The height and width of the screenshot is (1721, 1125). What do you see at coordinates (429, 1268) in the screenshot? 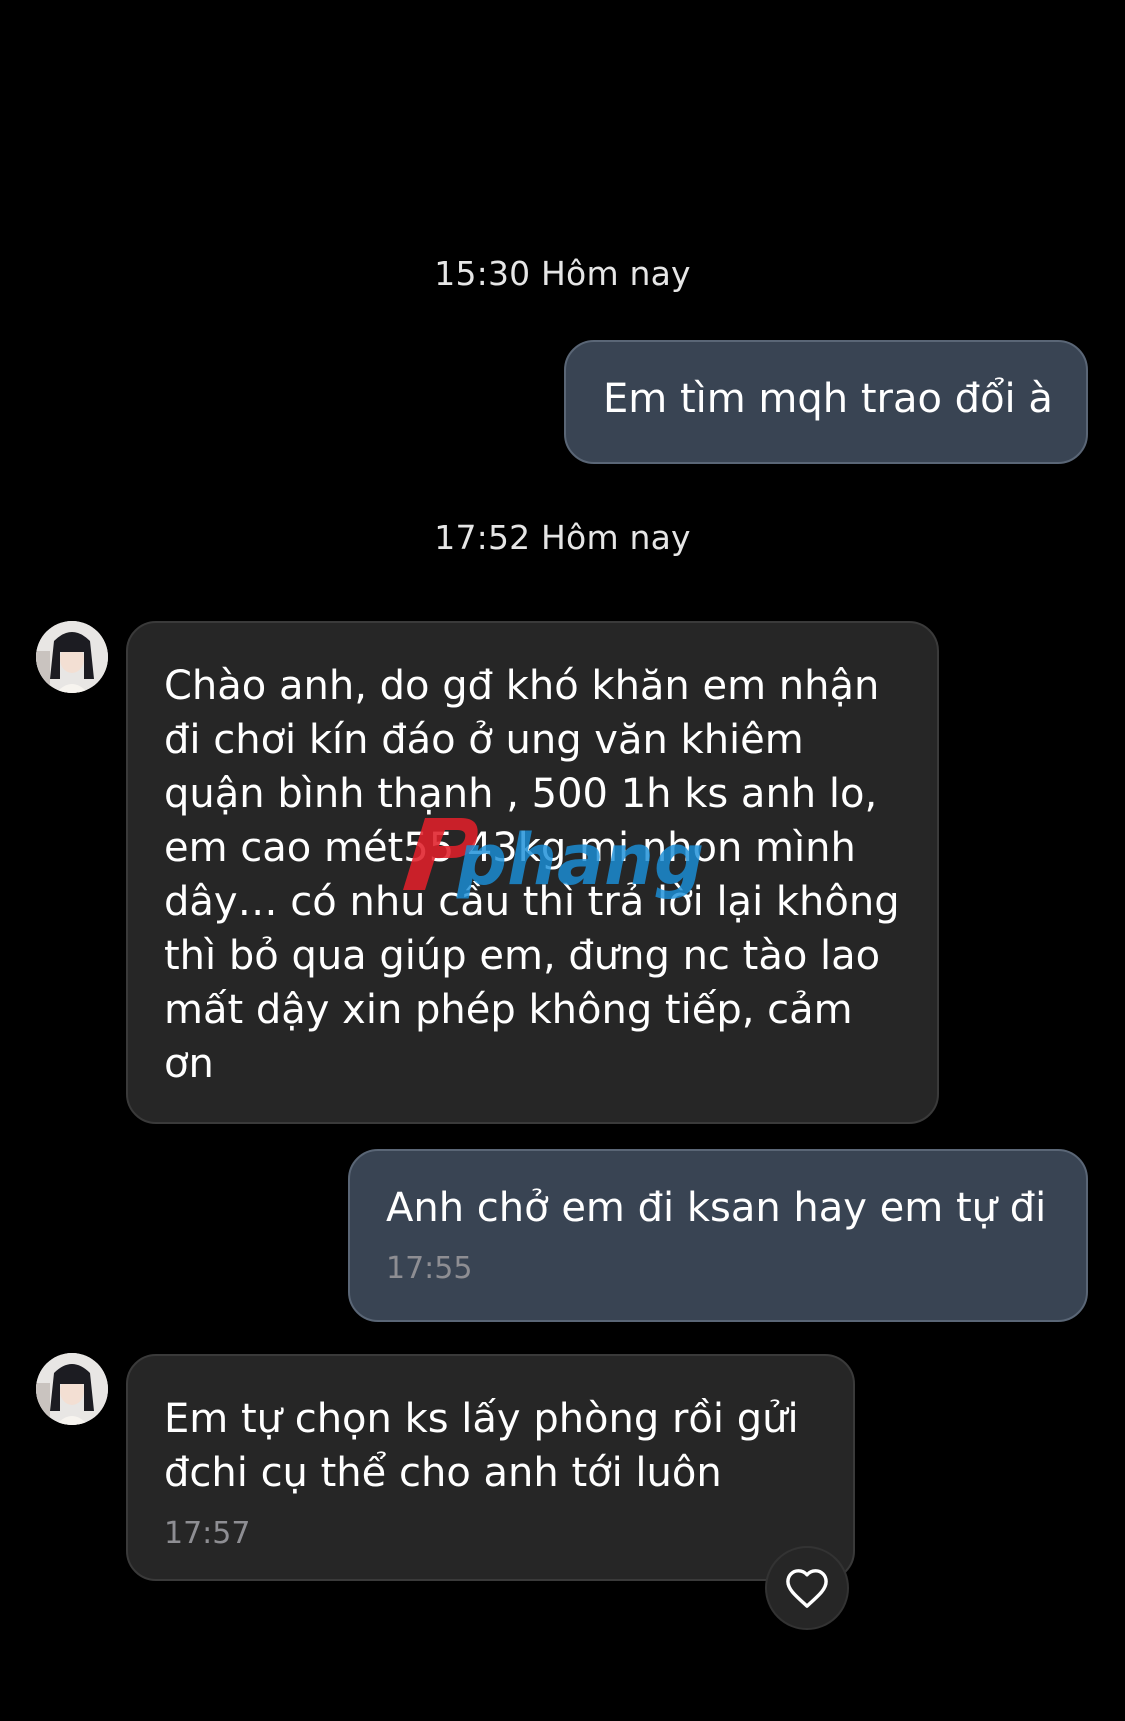
I see `message-time: 17:55` at bounding box center [429, 1268].